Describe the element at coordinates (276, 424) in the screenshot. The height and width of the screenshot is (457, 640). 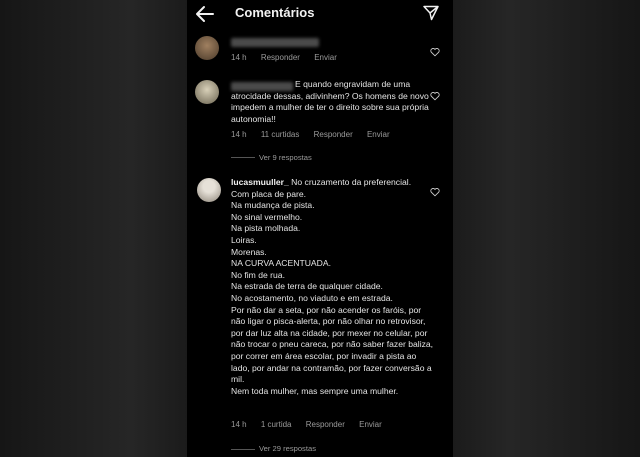
I see `likes-count: 1 curtida` at that location.